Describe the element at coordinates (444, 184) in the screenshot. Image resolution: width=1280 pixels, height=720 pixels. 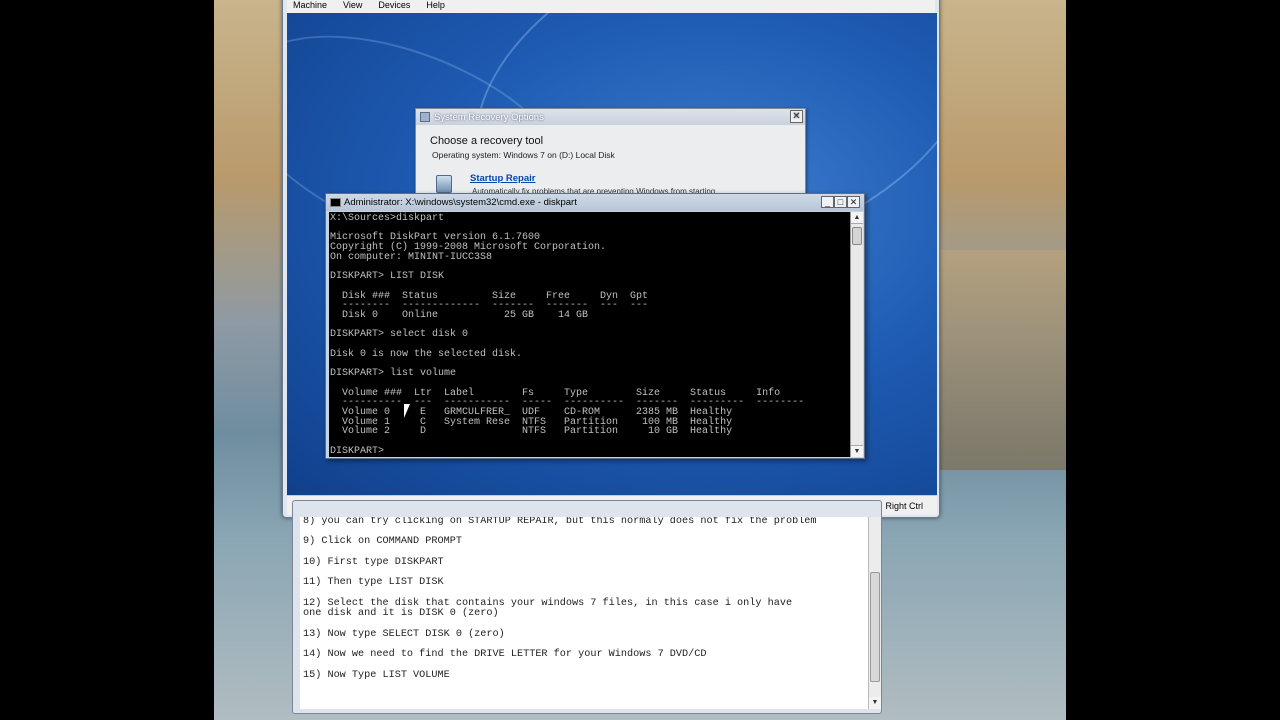
I see `startup-repair-icon` at that location.